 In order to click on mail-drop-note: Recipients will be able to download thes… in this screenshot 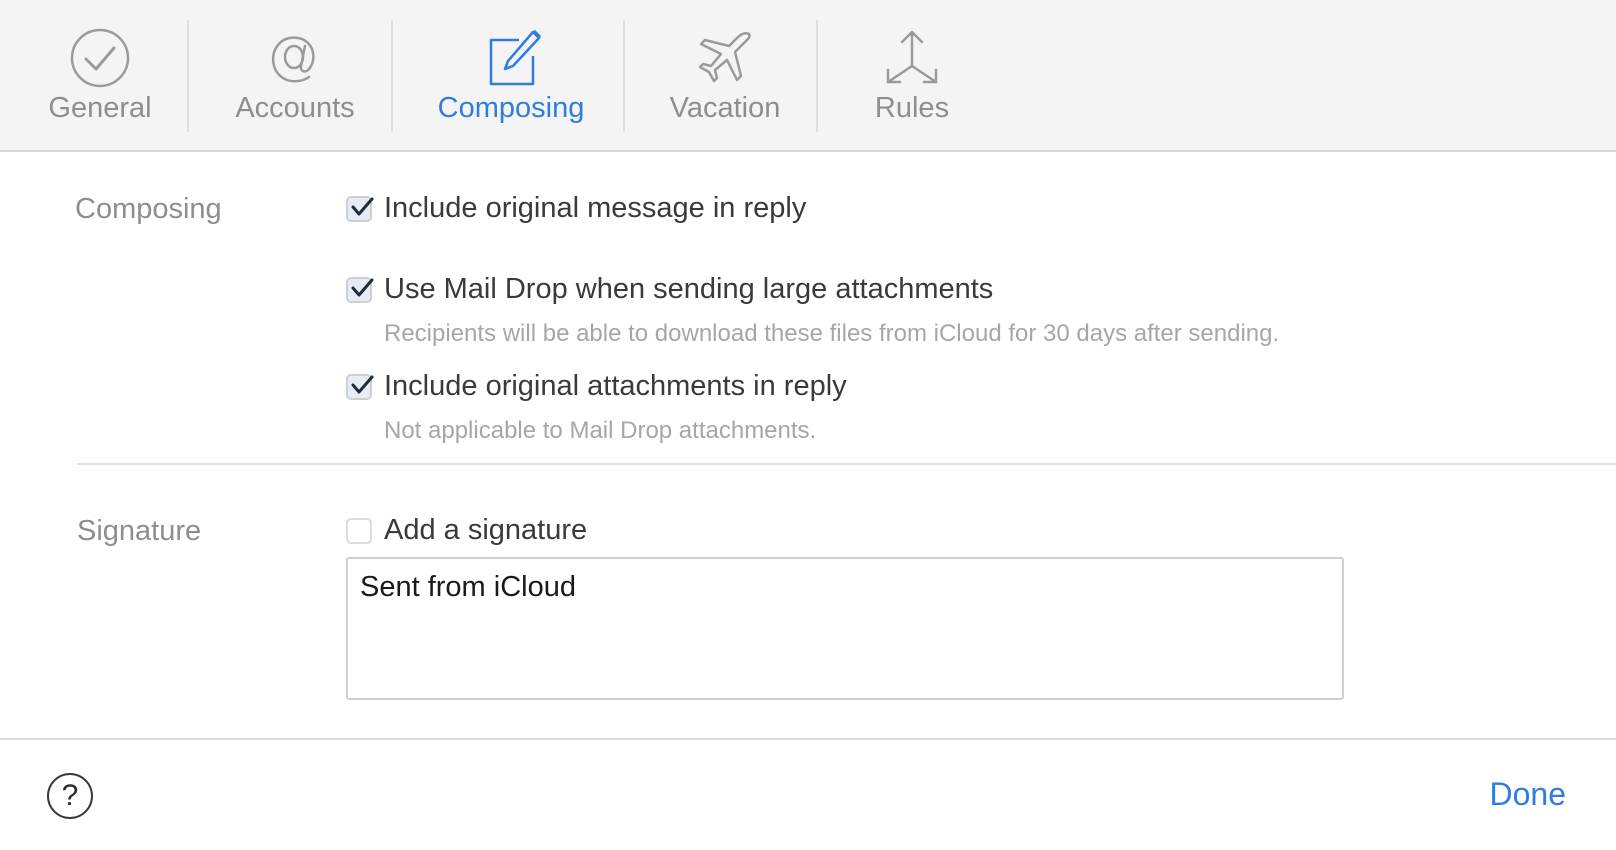, I will do `click(832, 333)`.